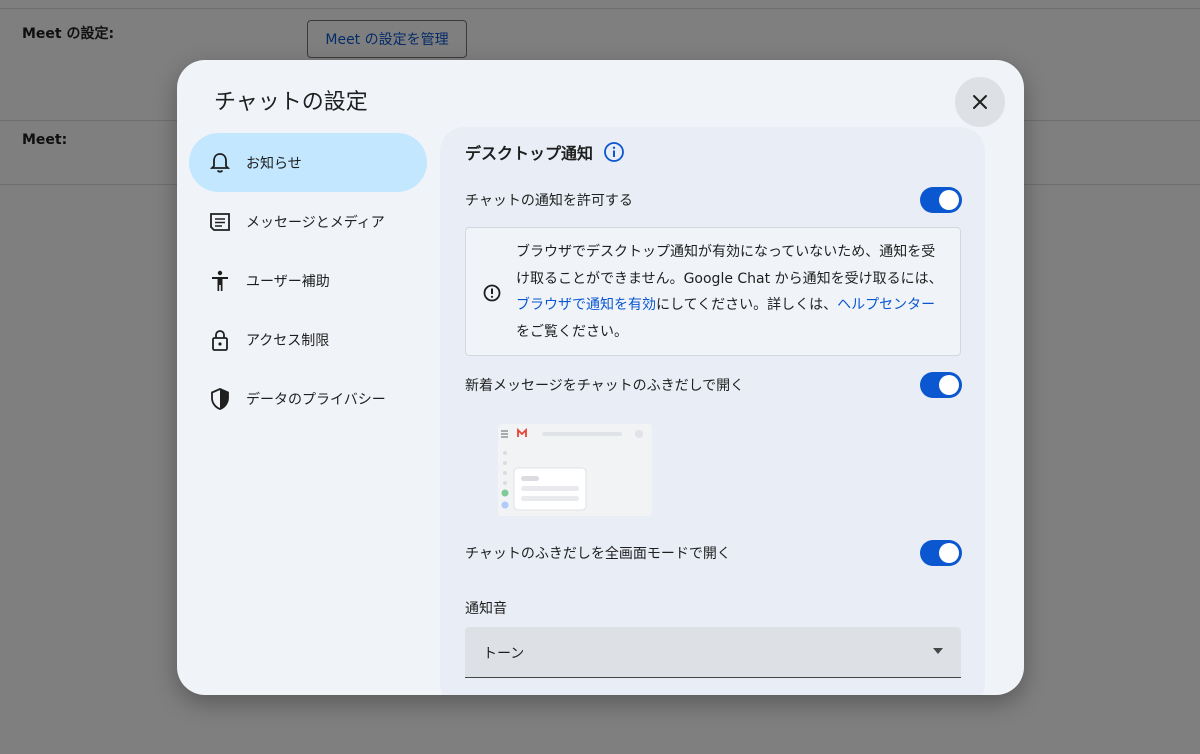 The image size is (1200, 754). I want to click on info-icon, so click(614, 152).